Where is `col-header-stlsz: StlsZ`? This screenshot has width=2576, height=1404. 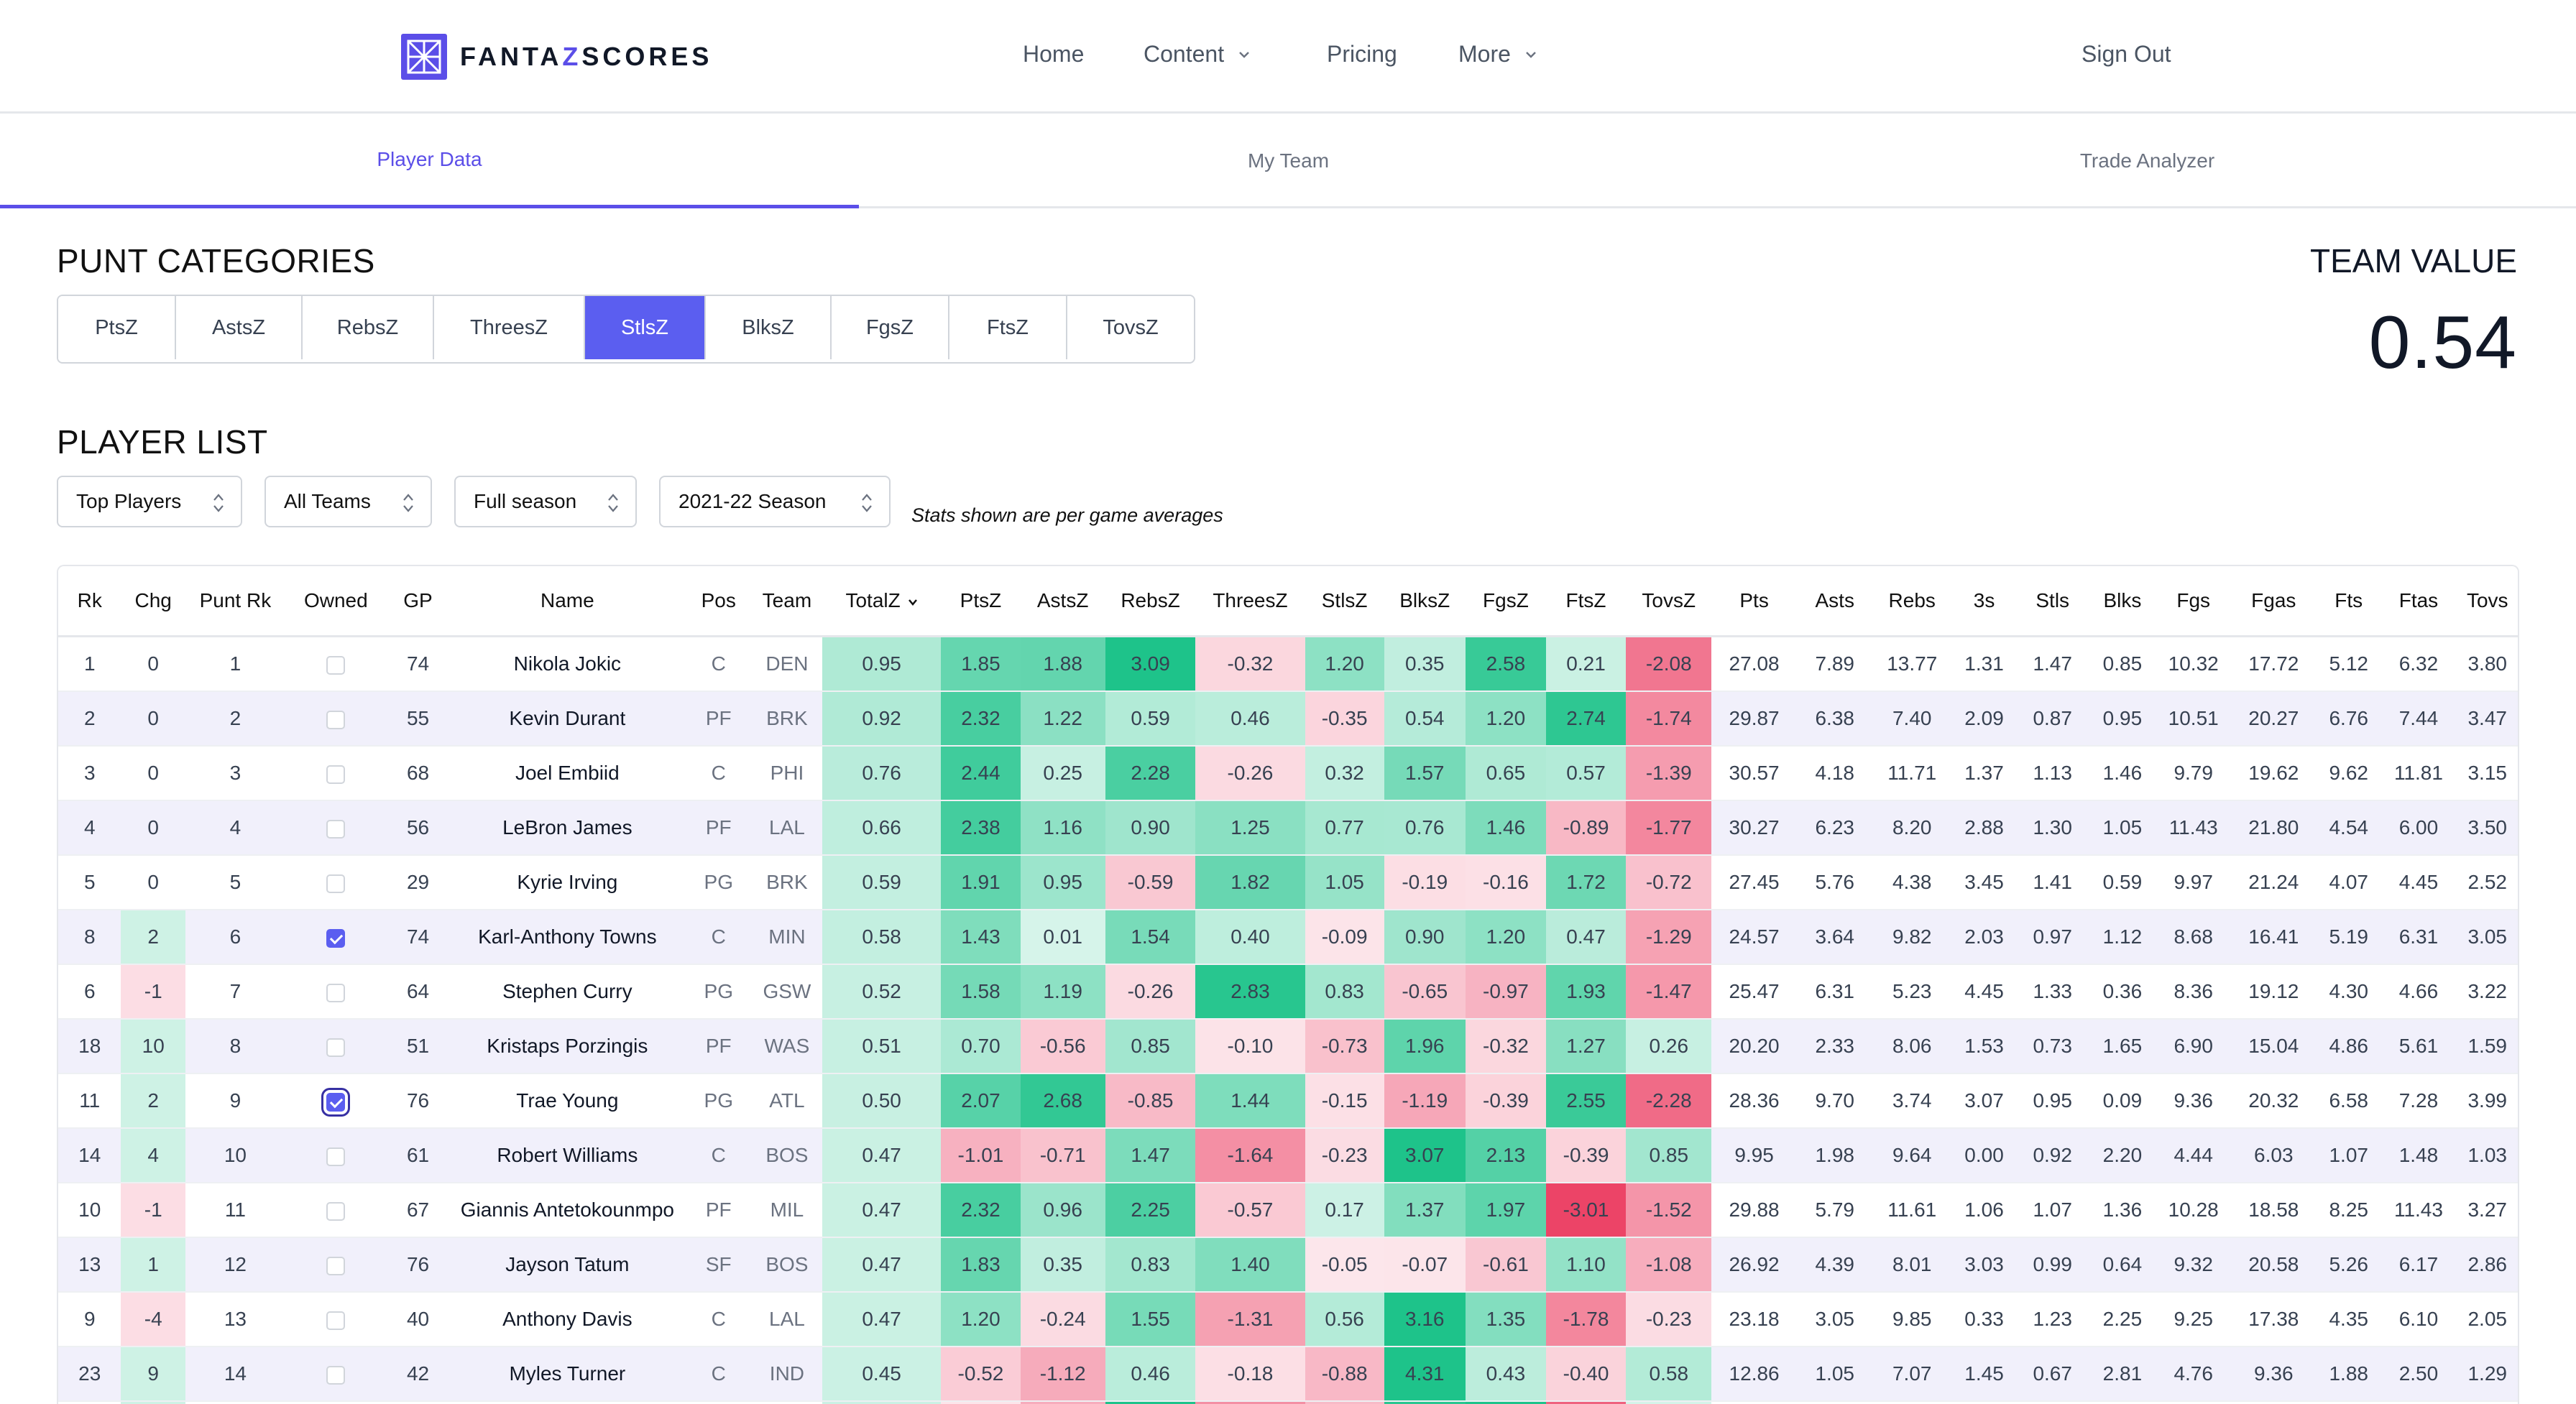 col-header-stlsz: StlsZ is located at coordinates (1344, 601).